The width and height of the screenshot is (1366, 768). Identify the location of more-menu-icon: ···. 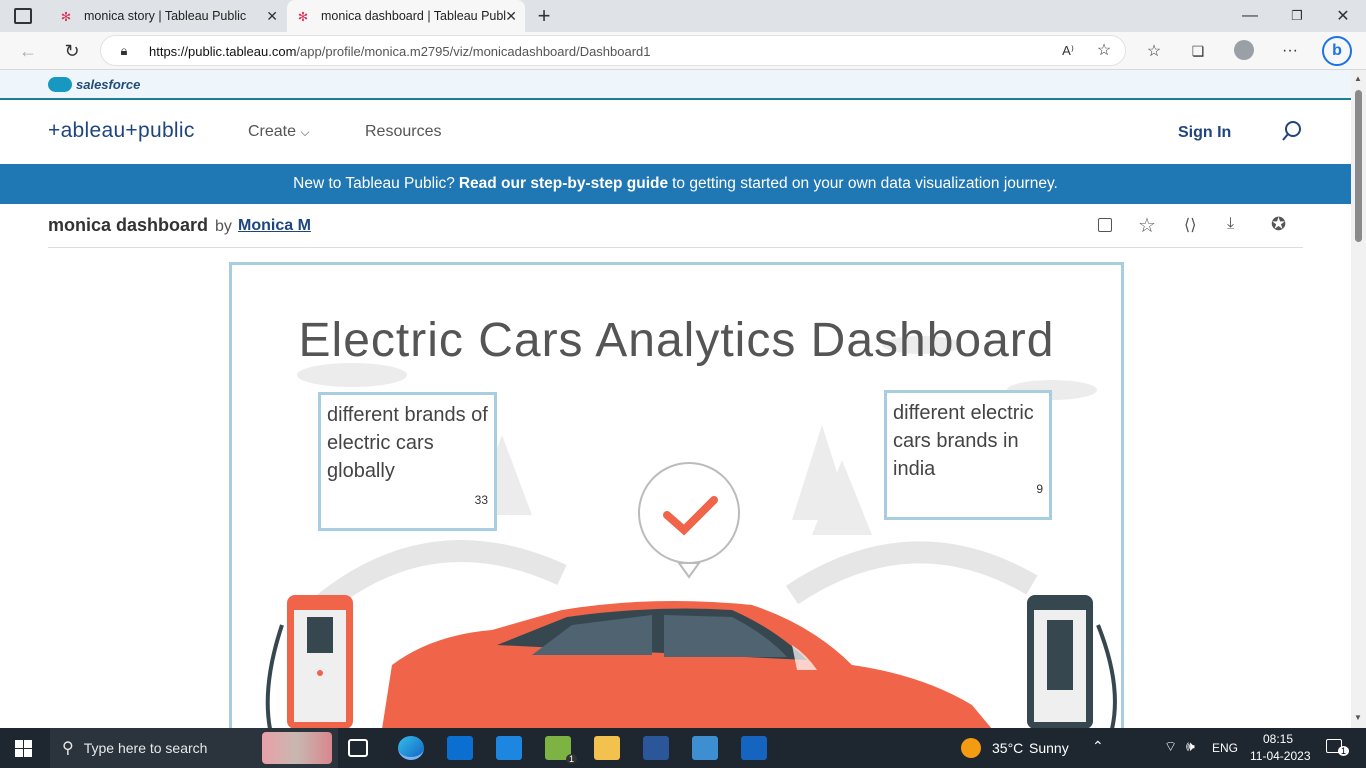
(1290, 51).